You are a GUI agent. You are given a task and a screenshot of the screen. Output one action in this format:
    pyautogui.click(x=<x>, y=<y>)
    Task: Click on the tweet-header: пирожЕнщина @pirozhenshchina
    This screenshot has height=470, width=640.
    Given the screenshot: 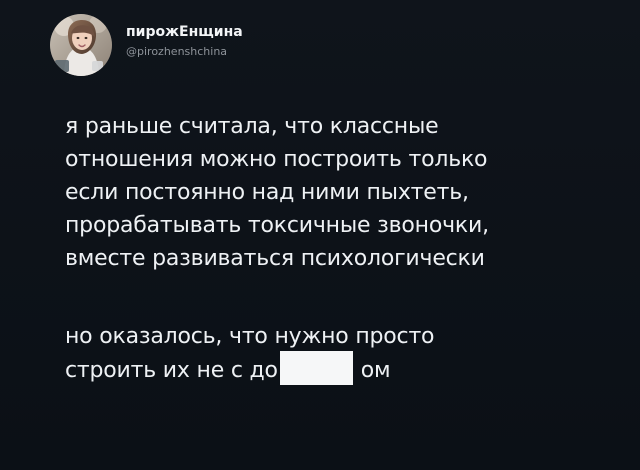 What is the action you would take?
    pyautogui.click(x=146, y=45)
    